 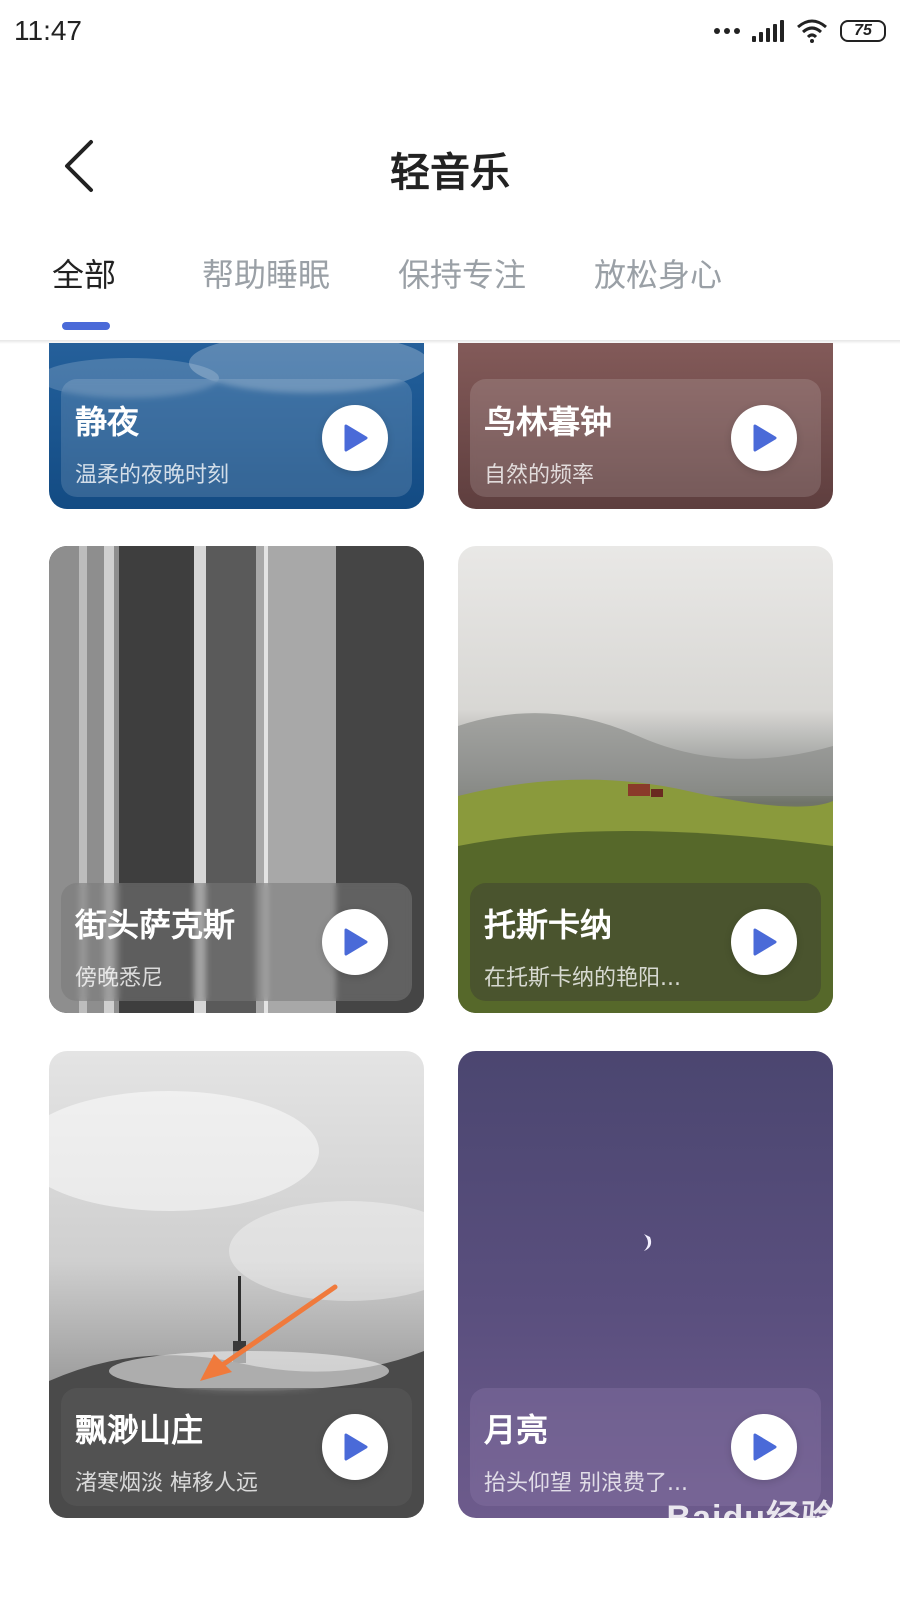 What do you see at coordinates (763, 1549) in the screenshot?
I see `watermark-sub: jingyan.baidu.com` at bounding box center [763, 1549].